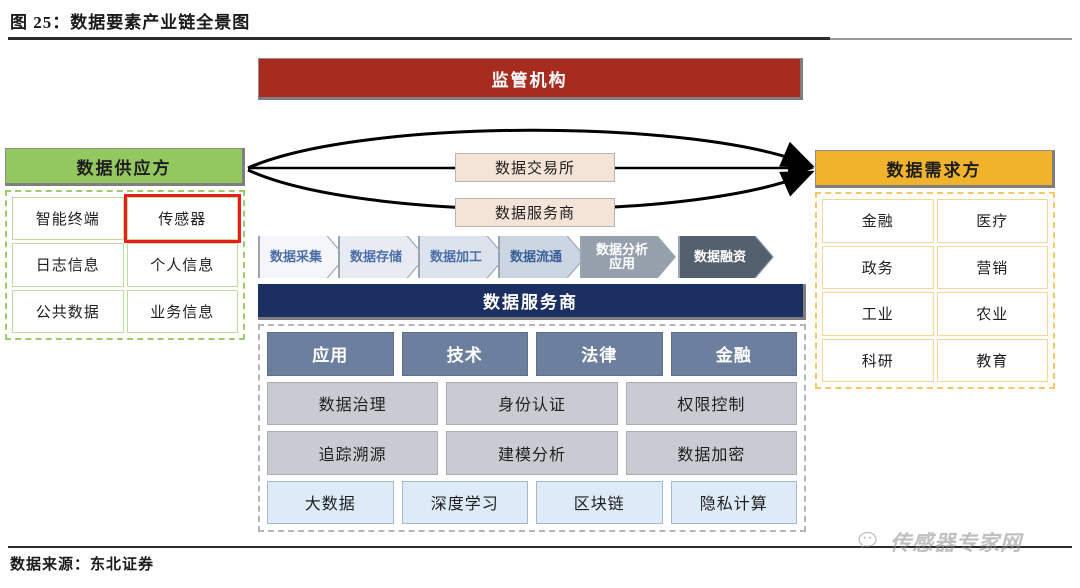  What do you see at coordinates (878, 360) in the screenshot?
I see `demander-item: 科研` at bounding box center [878, 360].